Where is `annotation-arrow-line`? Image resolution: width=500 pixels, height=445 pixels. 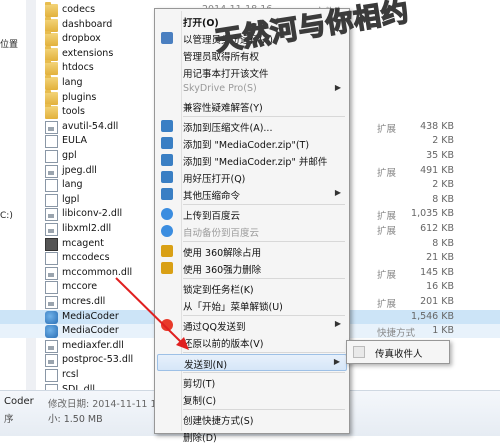
annotation-arrow-line is located at coordinates (149, 310).